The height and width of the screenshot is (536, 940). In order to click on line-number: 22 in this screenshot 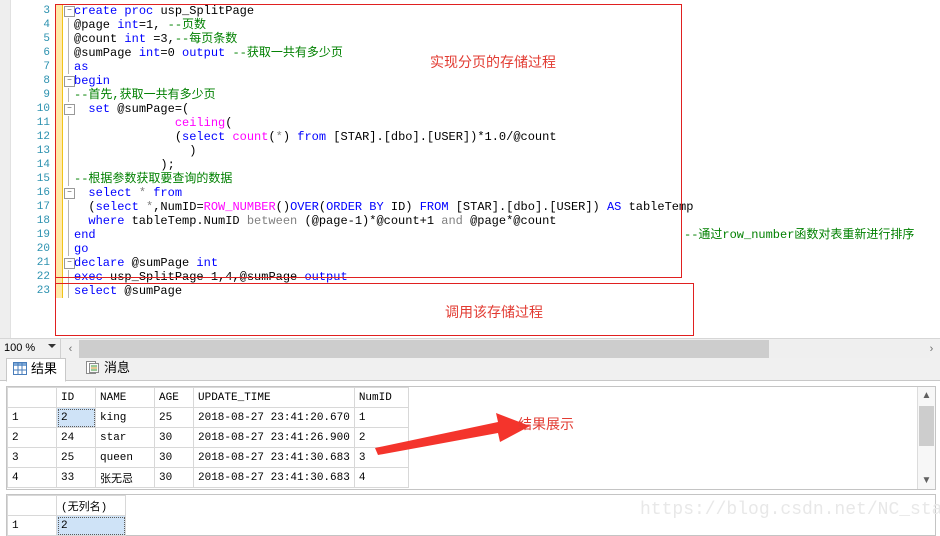, I will do `click(43, 277)`.